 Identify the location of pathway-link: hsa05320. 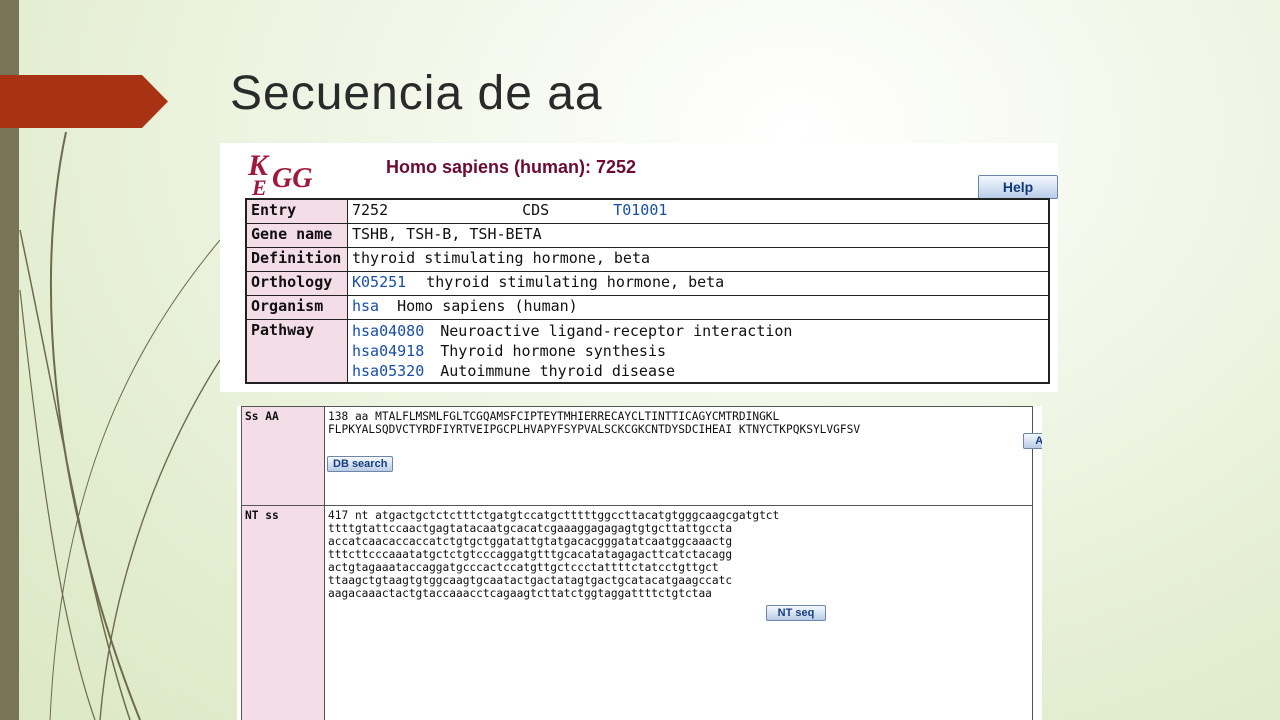
(388, 371).